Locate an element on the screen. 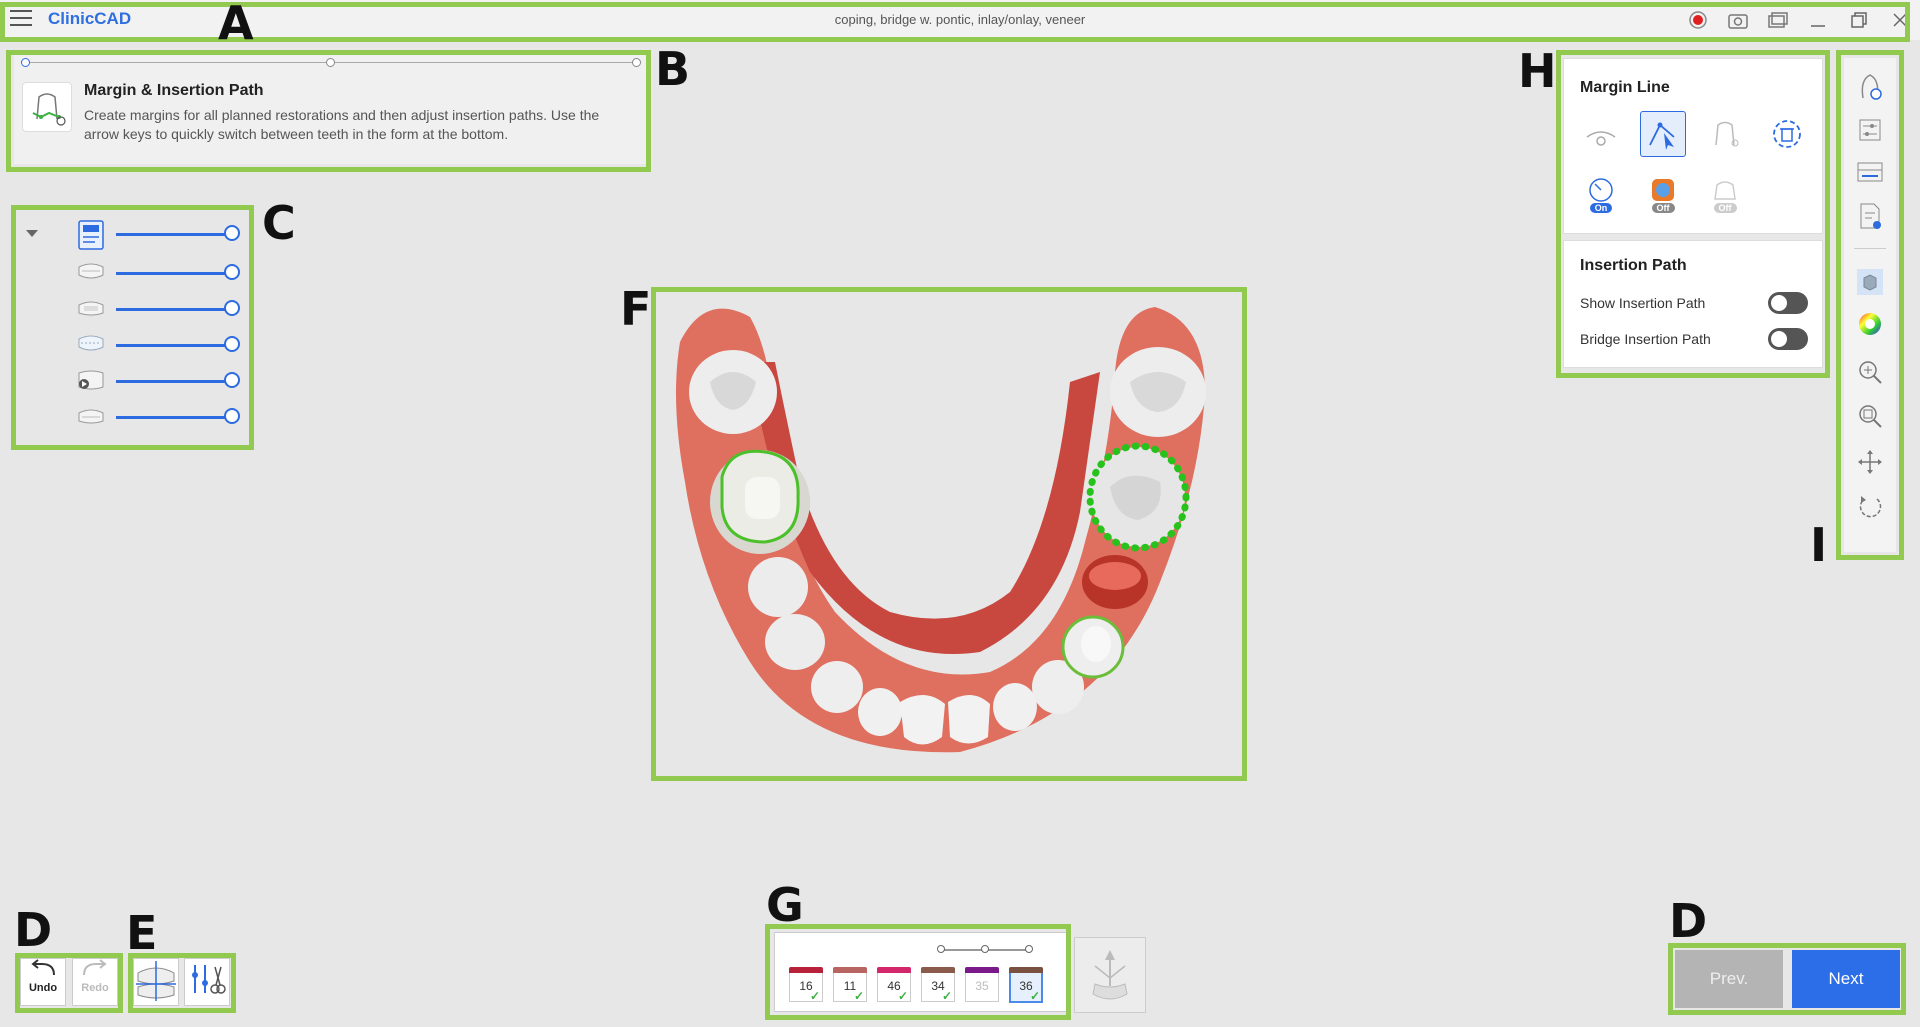 Image resolution: width=1920 pixels, height=1027 pixels. annotation-label-g: G is located at coordinates (785, 905).